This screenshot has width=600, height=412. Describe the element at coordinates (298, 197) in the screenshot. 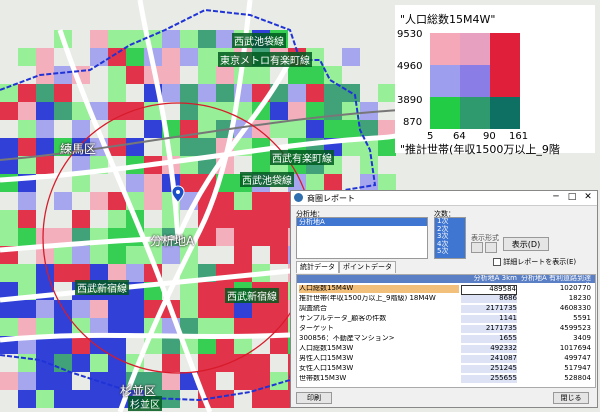

I see `app-icon` at that location.